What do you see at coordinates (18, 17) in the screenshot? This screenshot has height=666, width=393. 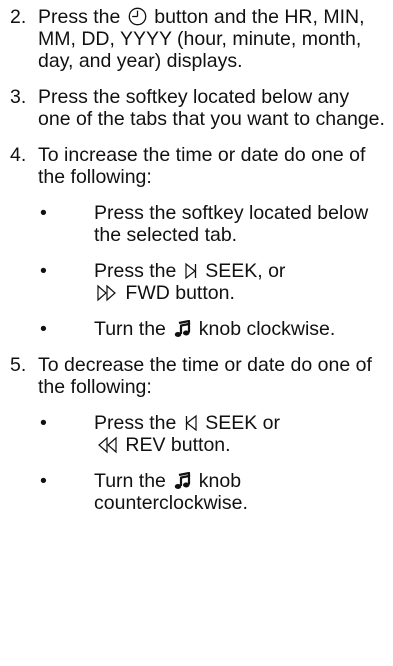 I see `step-number: 2.` at bounding box center [18, 17].